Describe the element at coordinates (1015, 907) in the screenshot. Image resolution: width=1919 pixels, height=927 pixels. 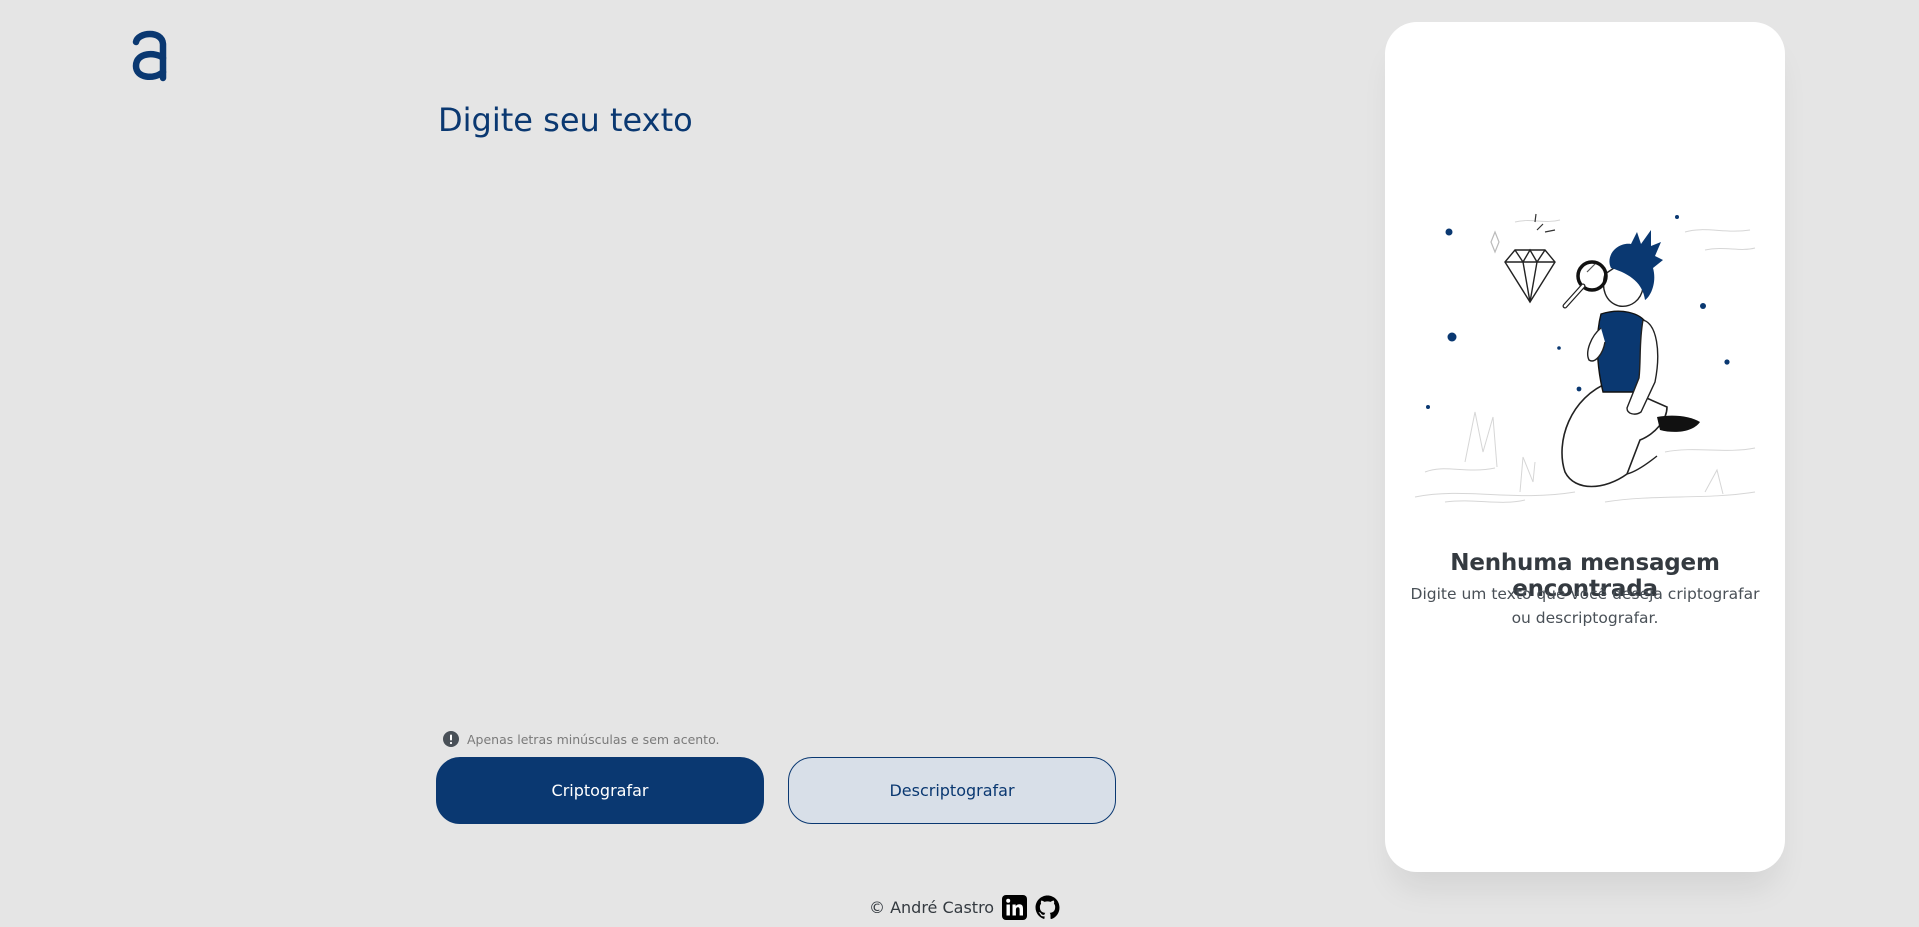
I see `linkedin-icon` at that location.